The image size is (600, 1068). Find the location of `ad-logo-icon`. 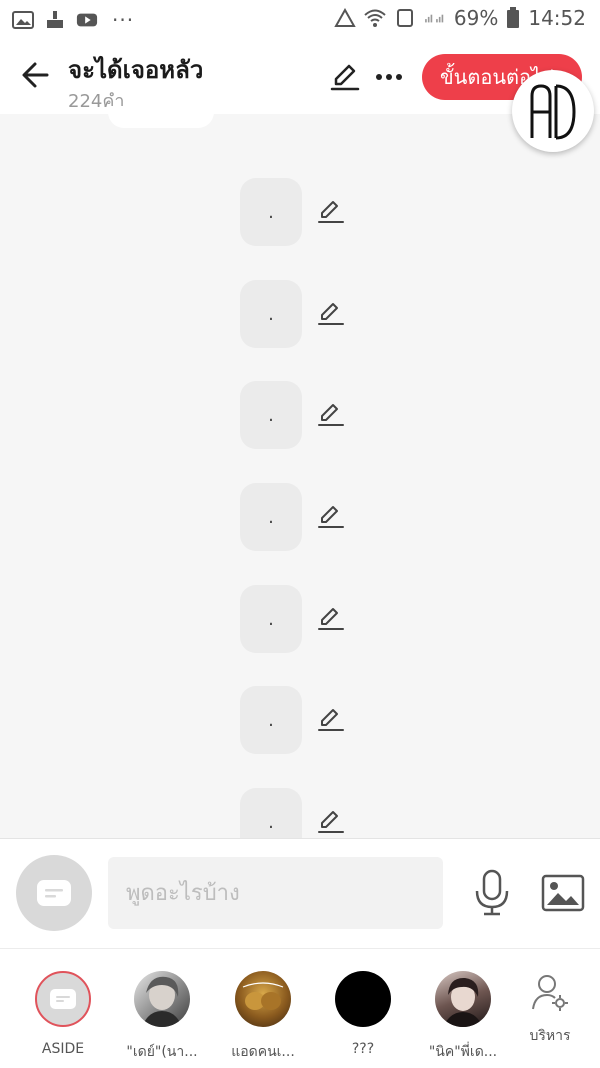

ad-logo-icon is located at coordinates (553, 112).